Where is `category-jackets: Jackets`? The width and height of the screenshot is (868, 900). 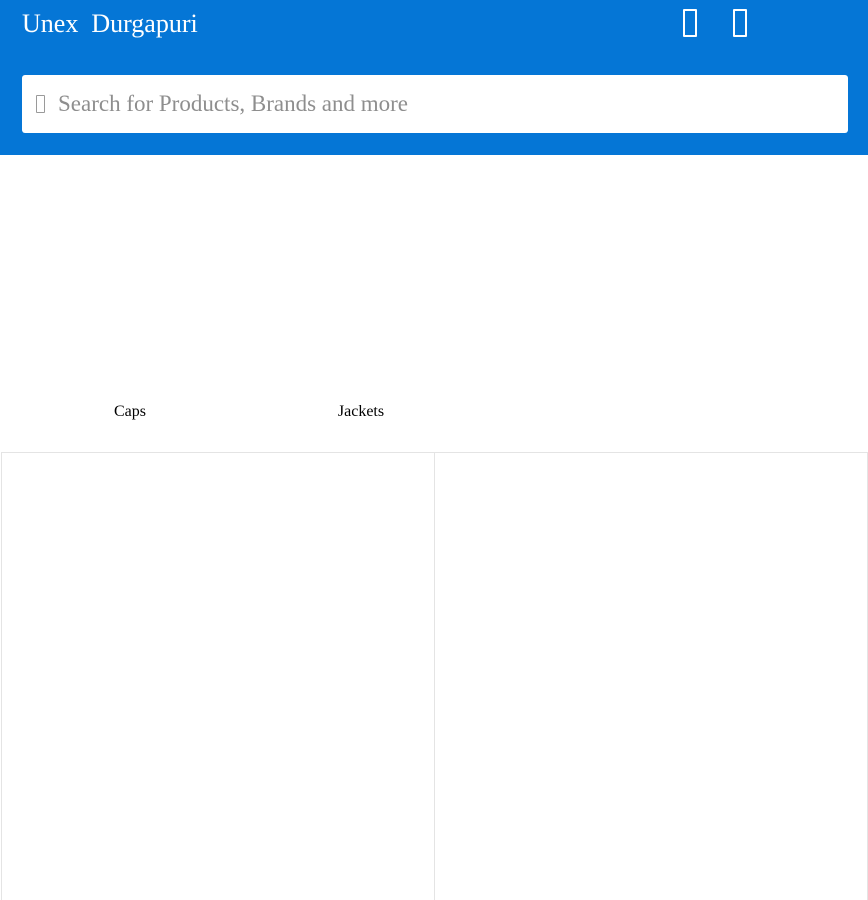
category-jackets: Jackets is located at coordinates (361, 412).